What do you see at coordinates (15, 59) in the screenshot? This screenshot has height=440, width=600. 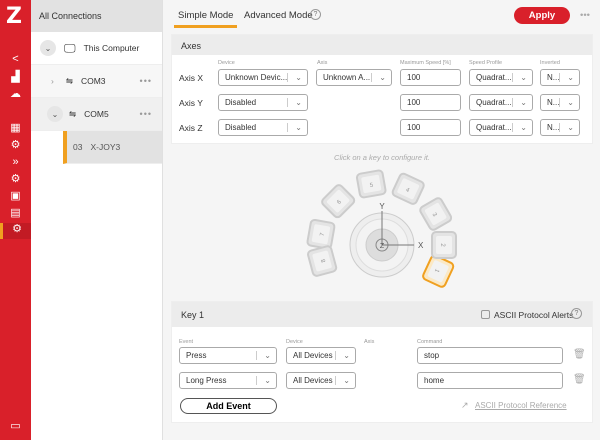 I see `share-icon: <` at bounding box center [15, 59].